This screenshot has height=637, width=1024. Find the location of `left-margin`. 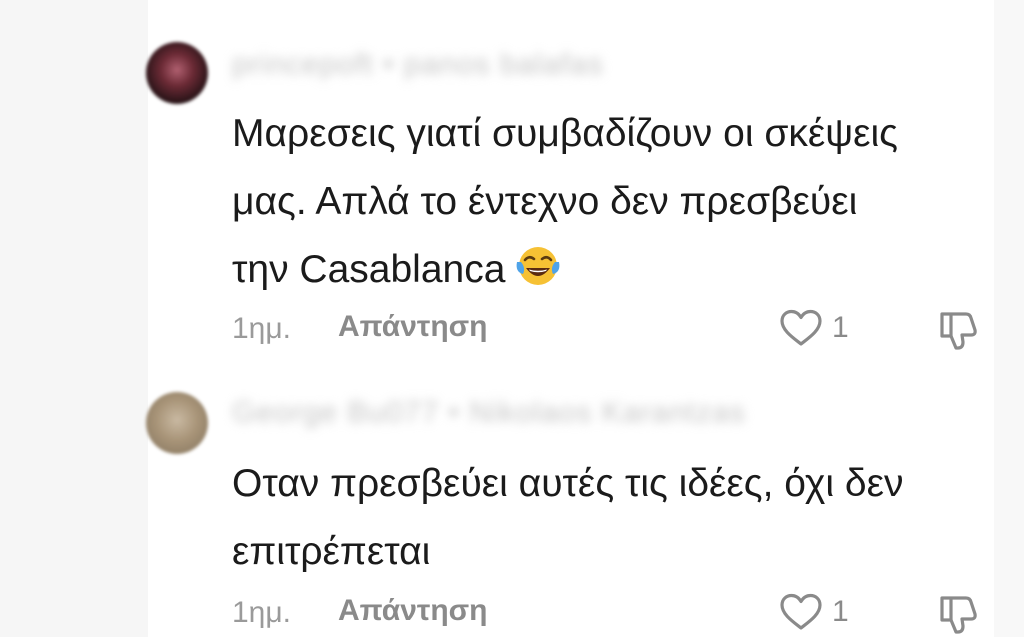

left-margin is located at coordinates (74, 318).